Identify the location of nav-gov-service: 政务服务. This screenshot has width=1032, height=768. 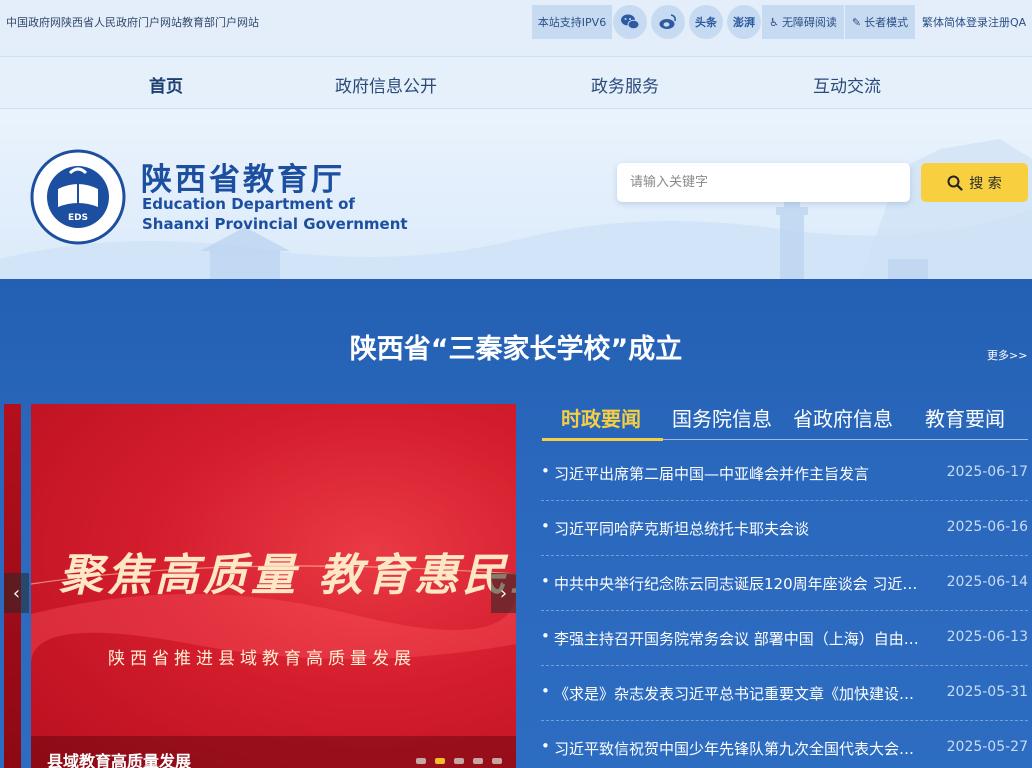
(625, 84).